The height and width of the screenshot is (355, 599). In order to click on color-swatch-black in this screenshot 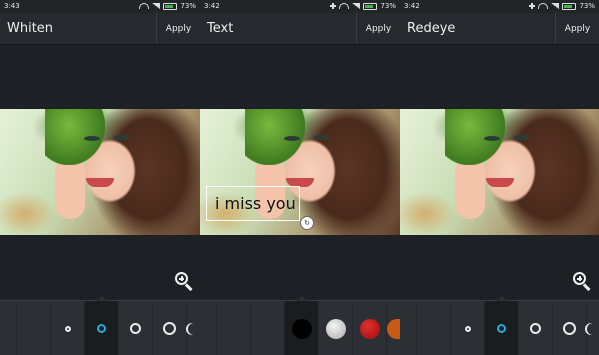, I will do `click(302, 325)`.